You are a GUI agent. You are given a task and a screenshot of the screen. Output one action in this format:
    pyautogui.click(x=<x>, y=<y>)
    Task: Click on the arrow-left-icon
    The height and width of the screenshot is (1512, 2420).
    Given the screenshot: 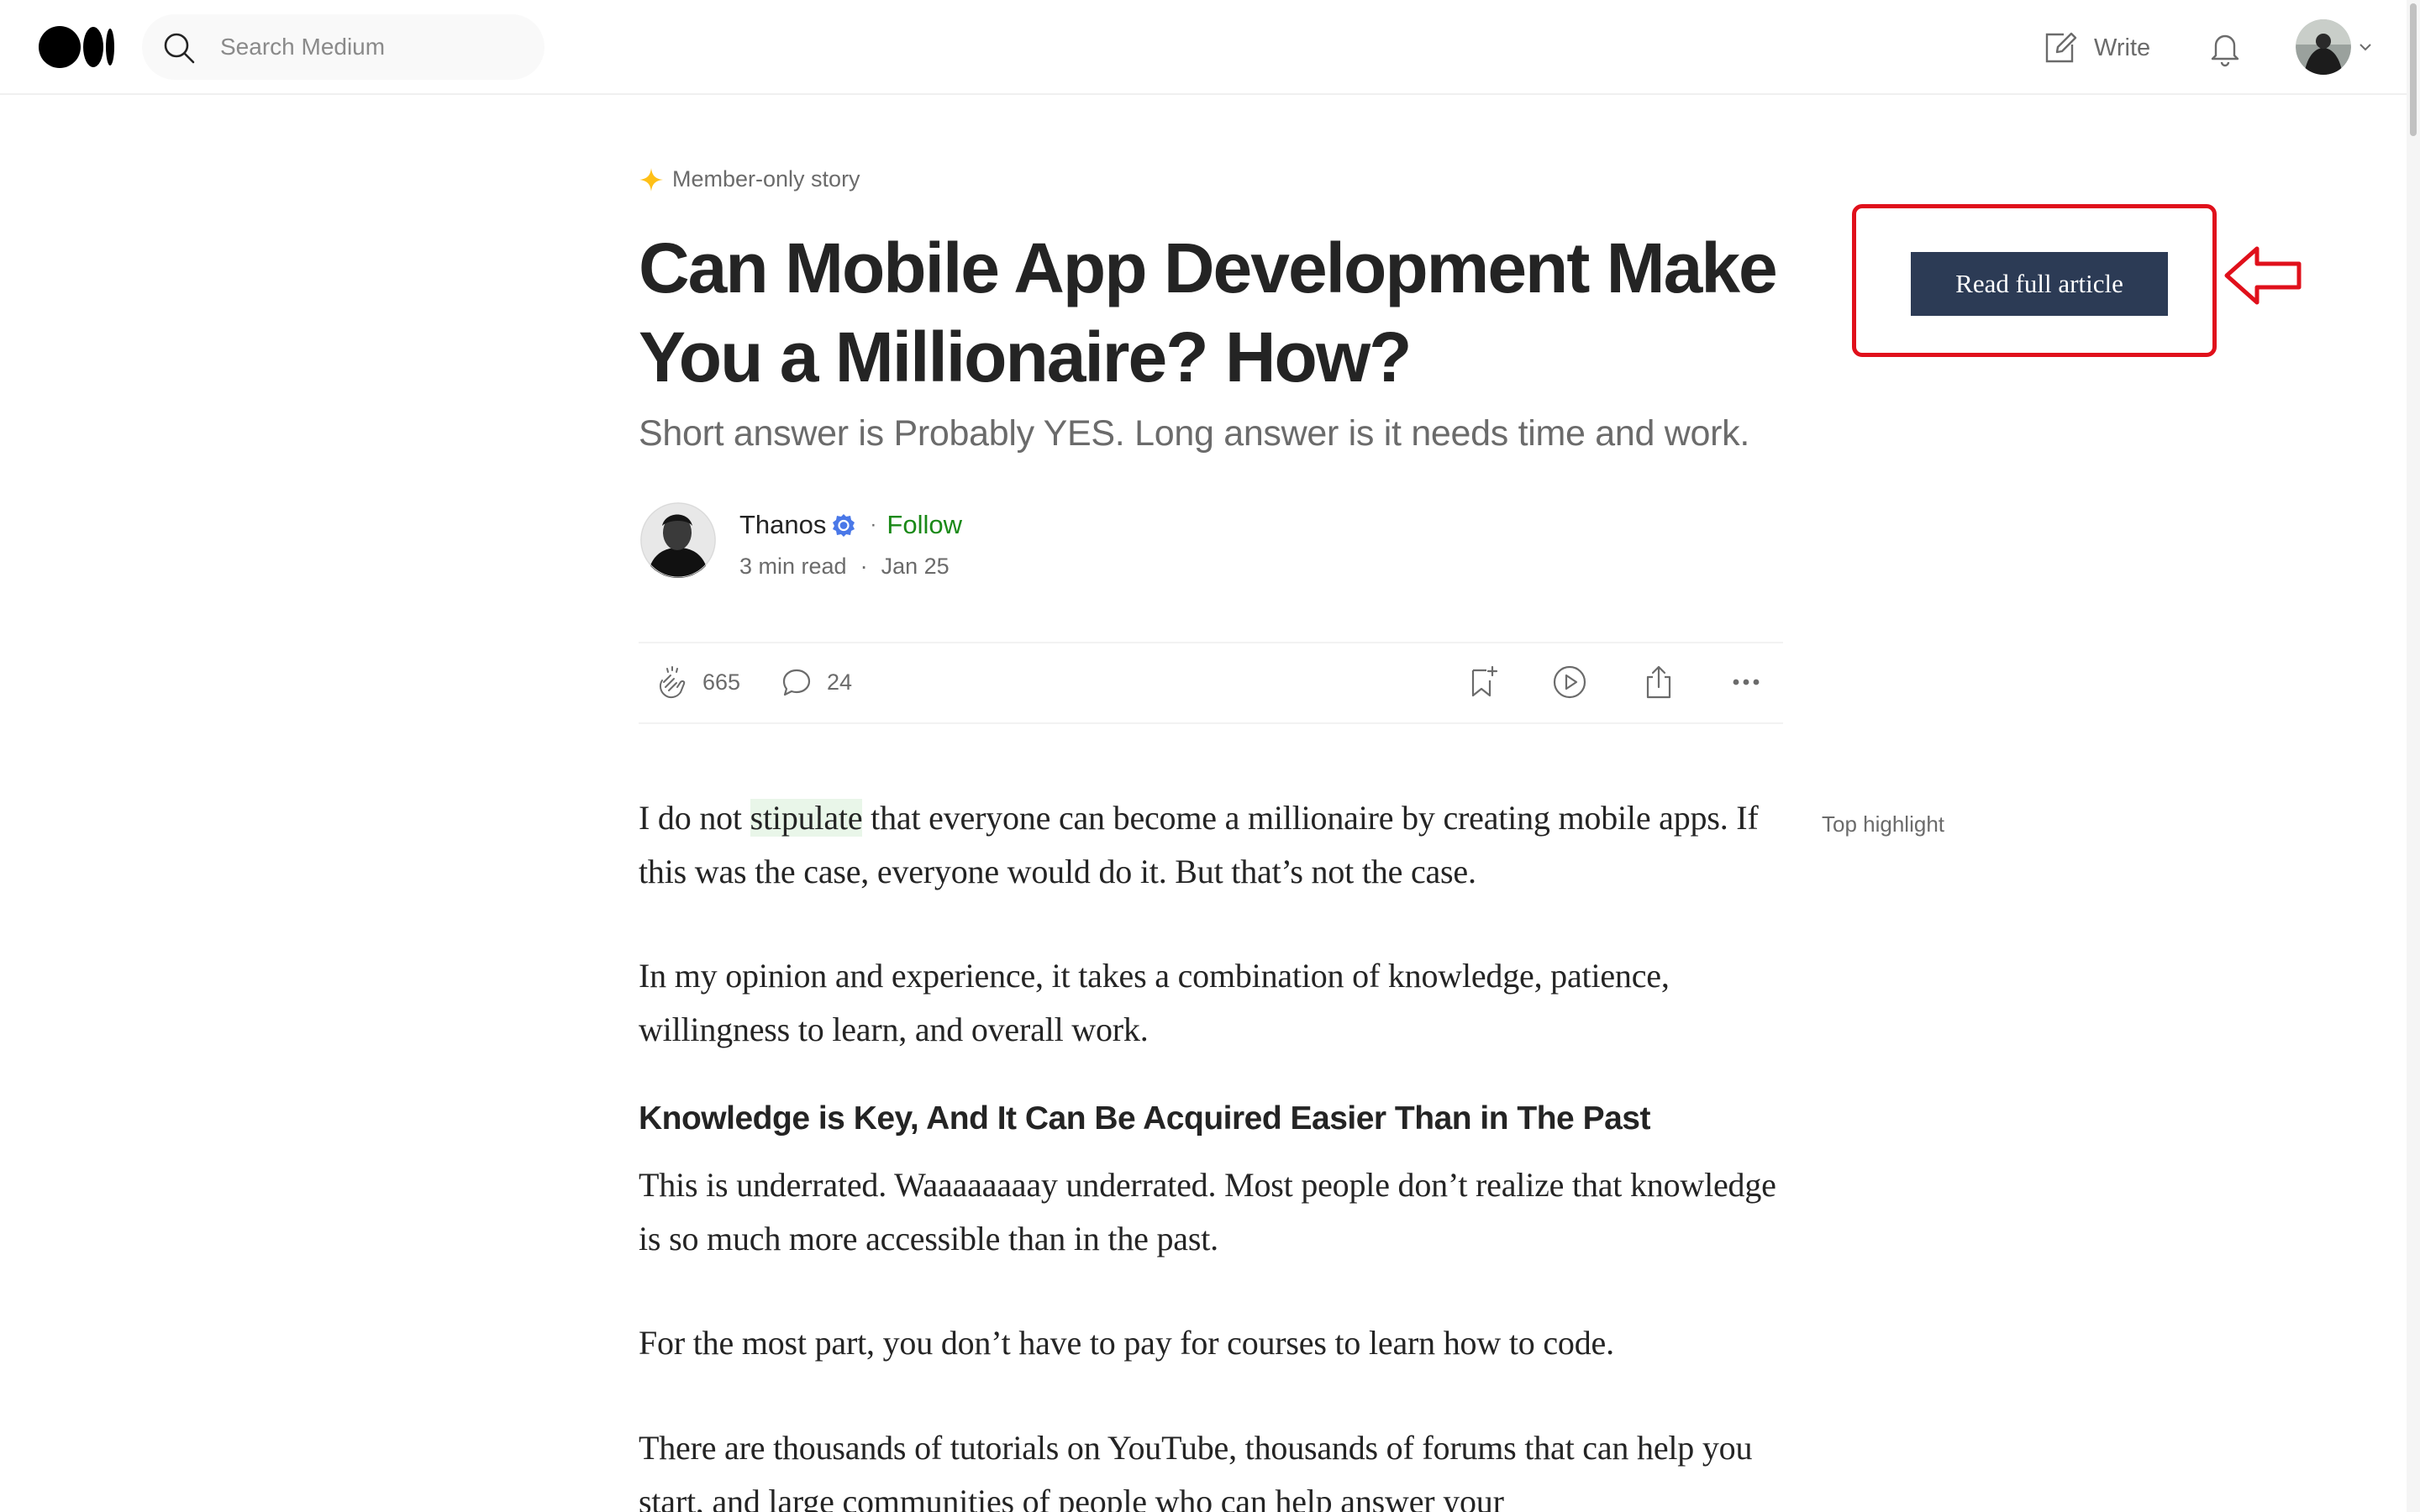 What is the action you would take?
    pyautogui.click(x=2263, y=275)
    